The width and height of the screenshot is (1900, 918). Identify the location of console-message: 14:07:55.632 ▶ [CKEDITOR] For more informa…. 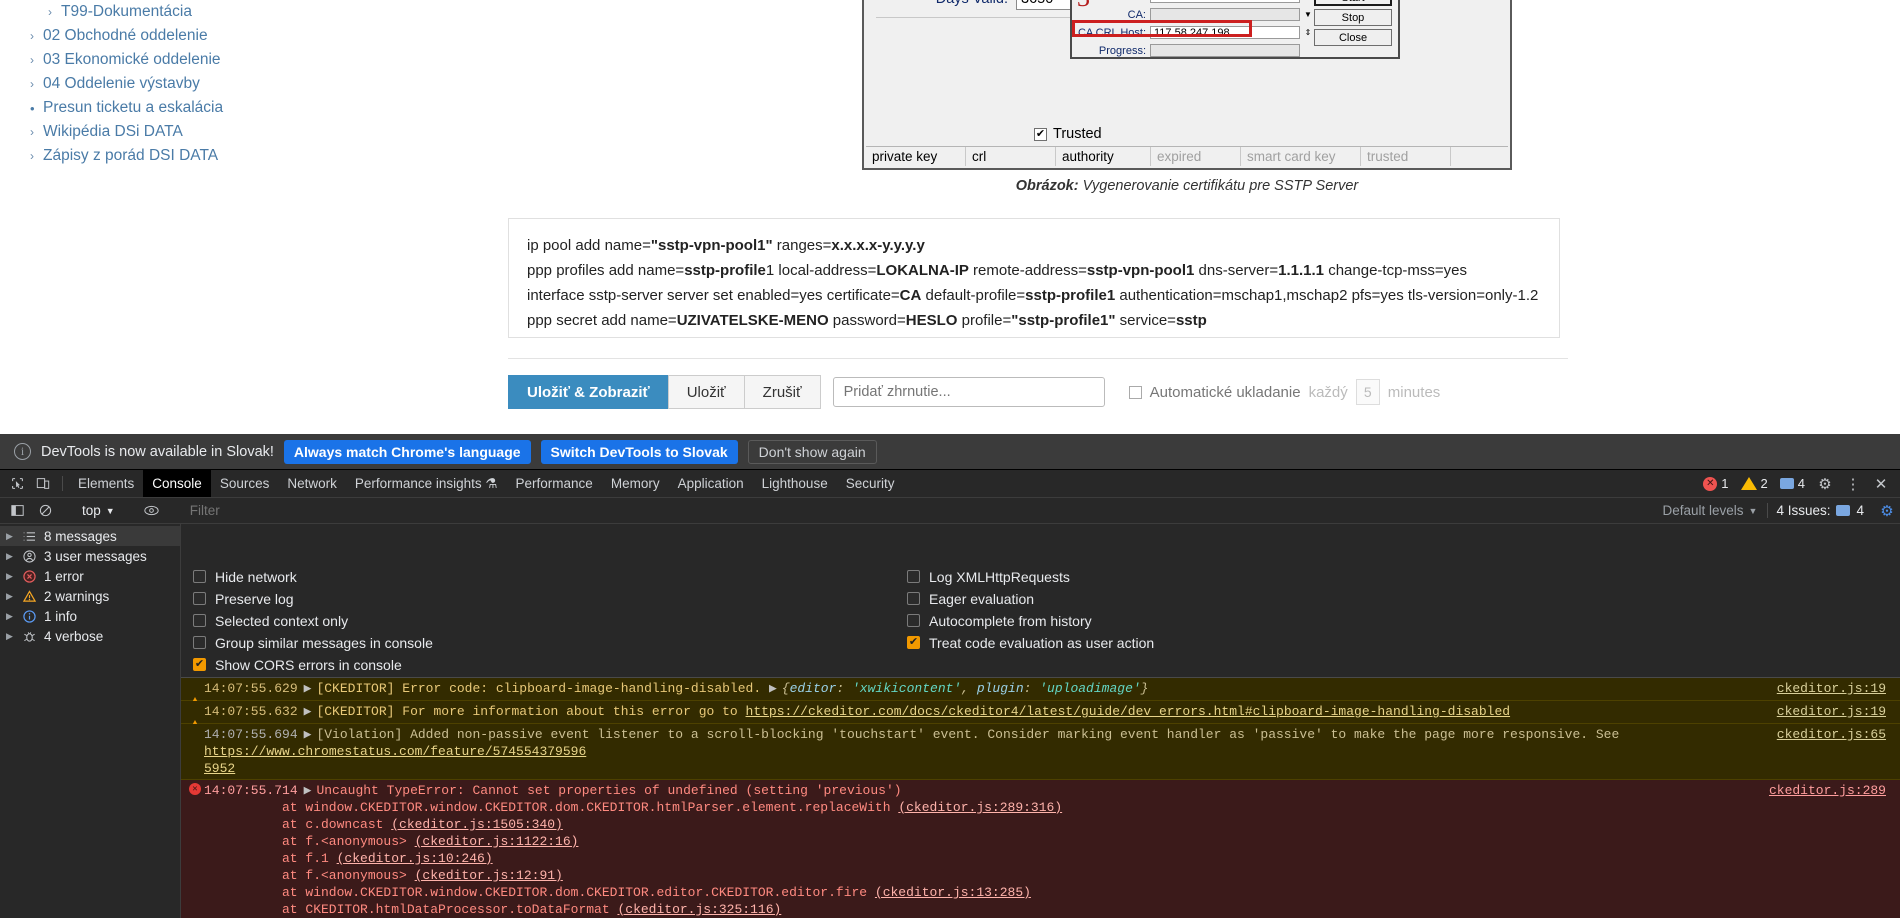
(1040, 716).